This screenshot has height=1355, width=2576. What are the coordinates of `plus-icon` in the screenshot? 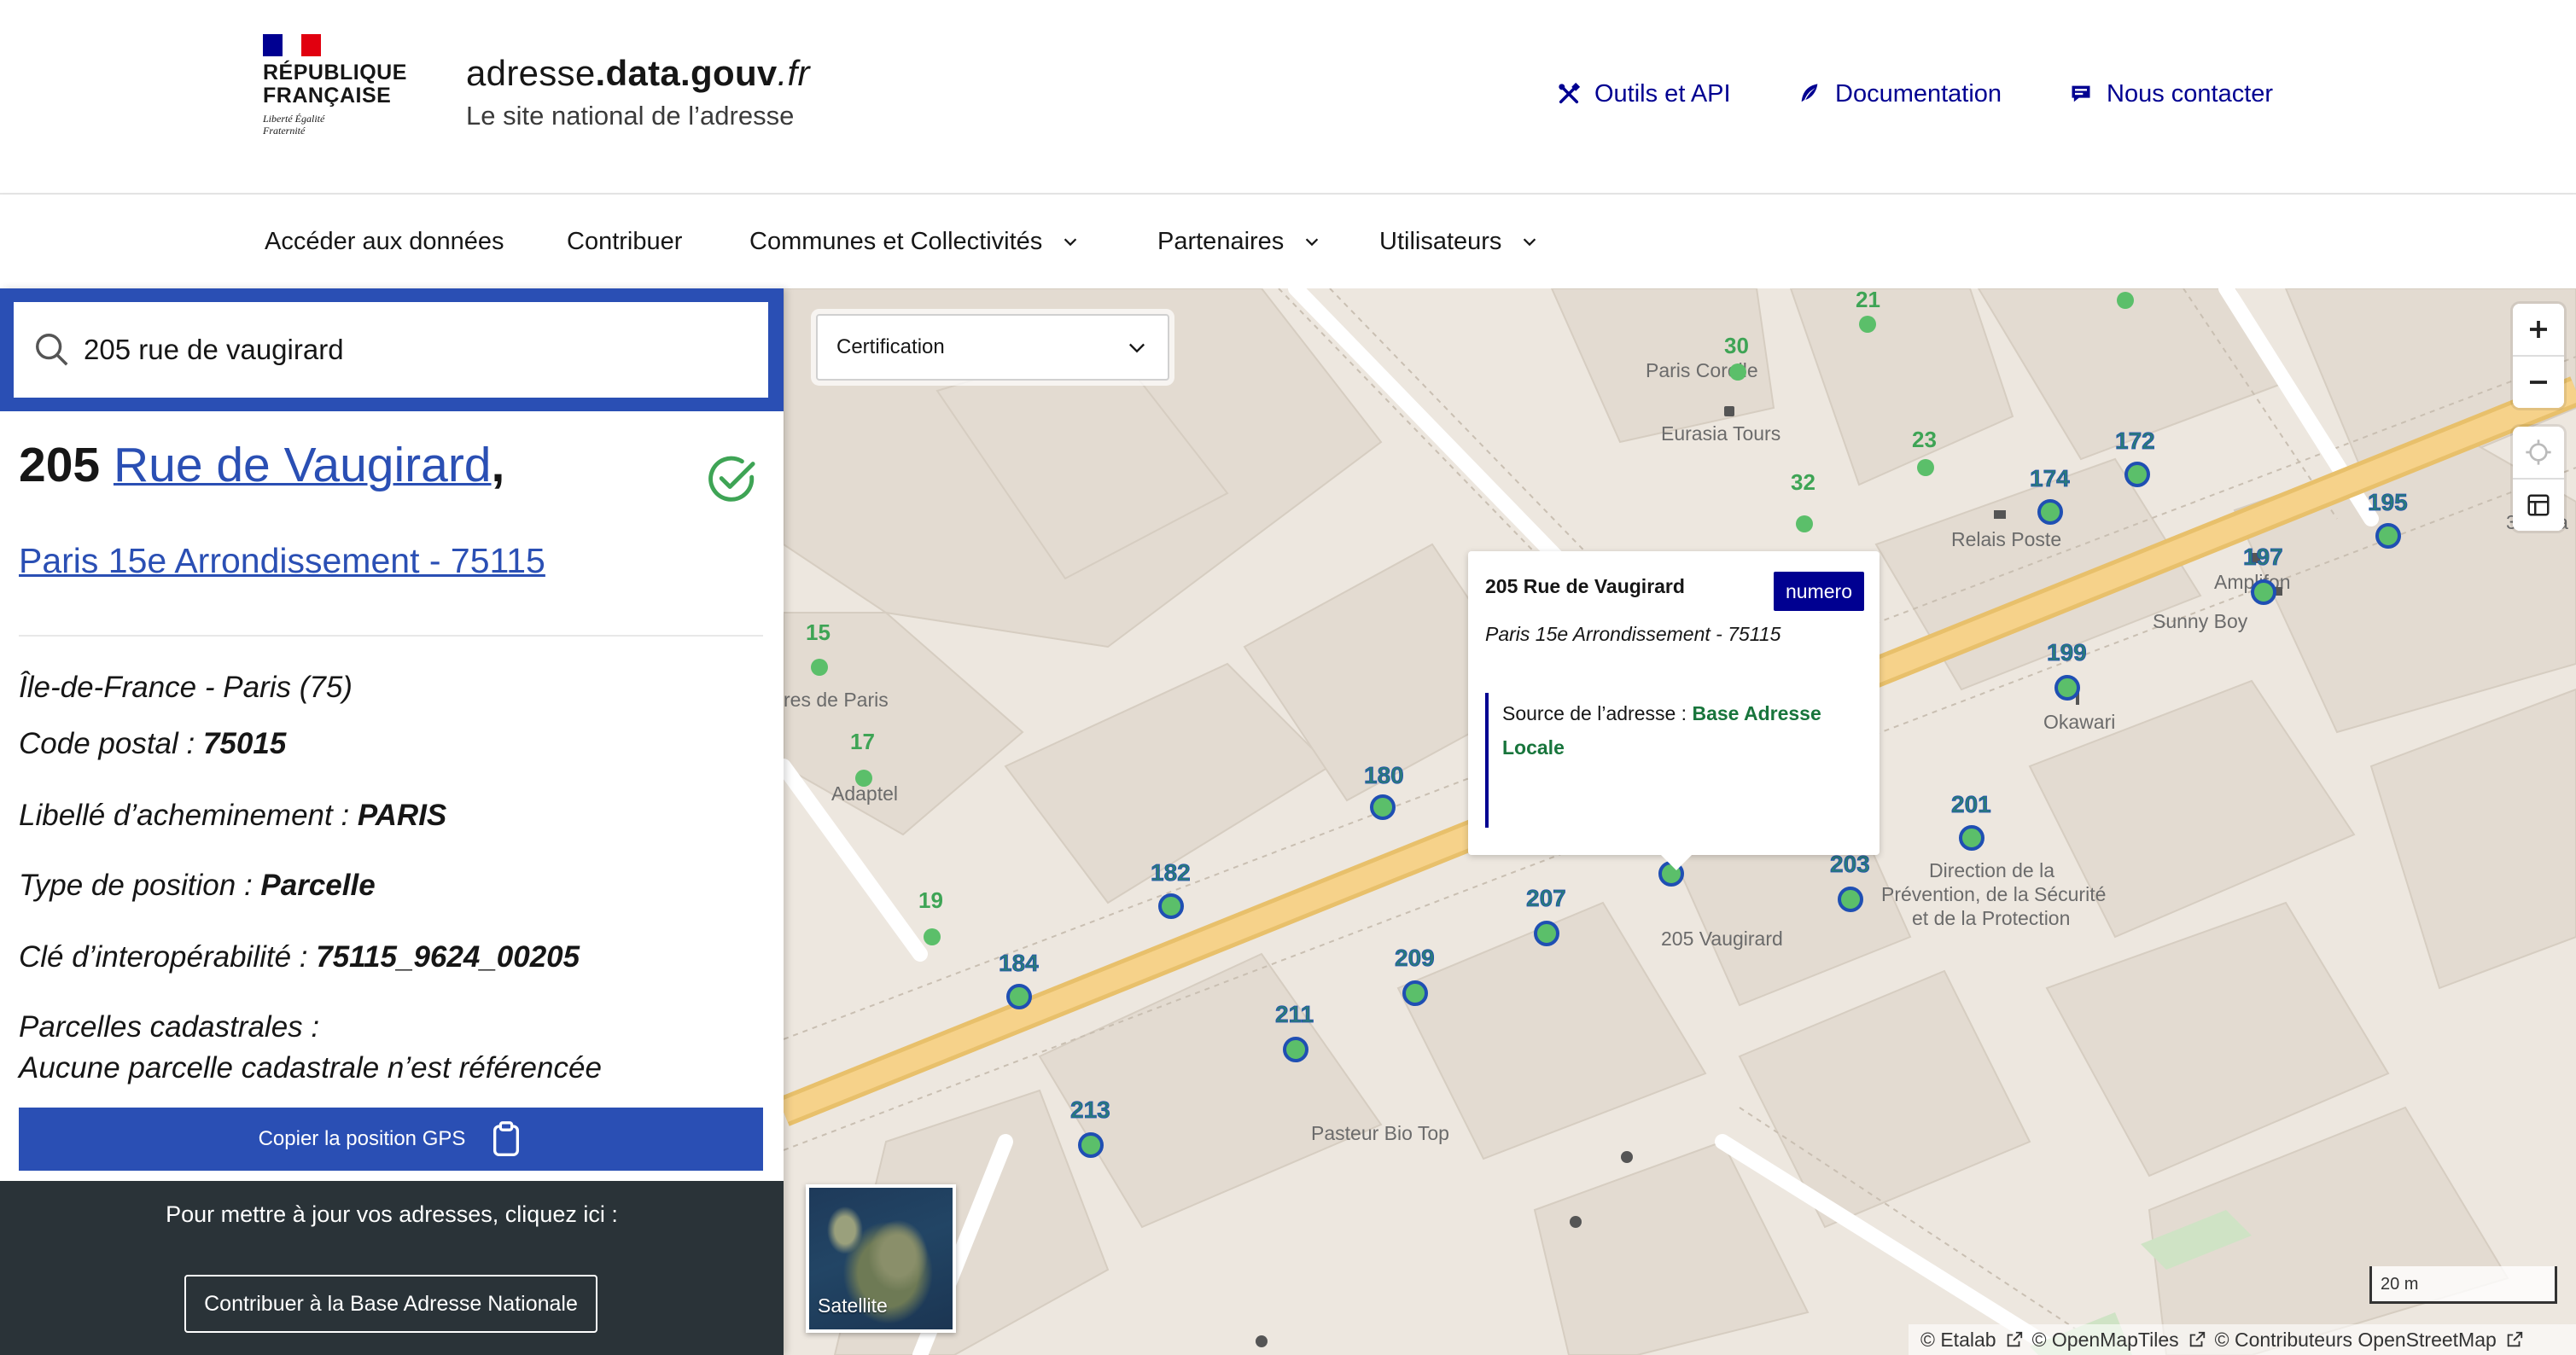 It's located at (2538, 329).